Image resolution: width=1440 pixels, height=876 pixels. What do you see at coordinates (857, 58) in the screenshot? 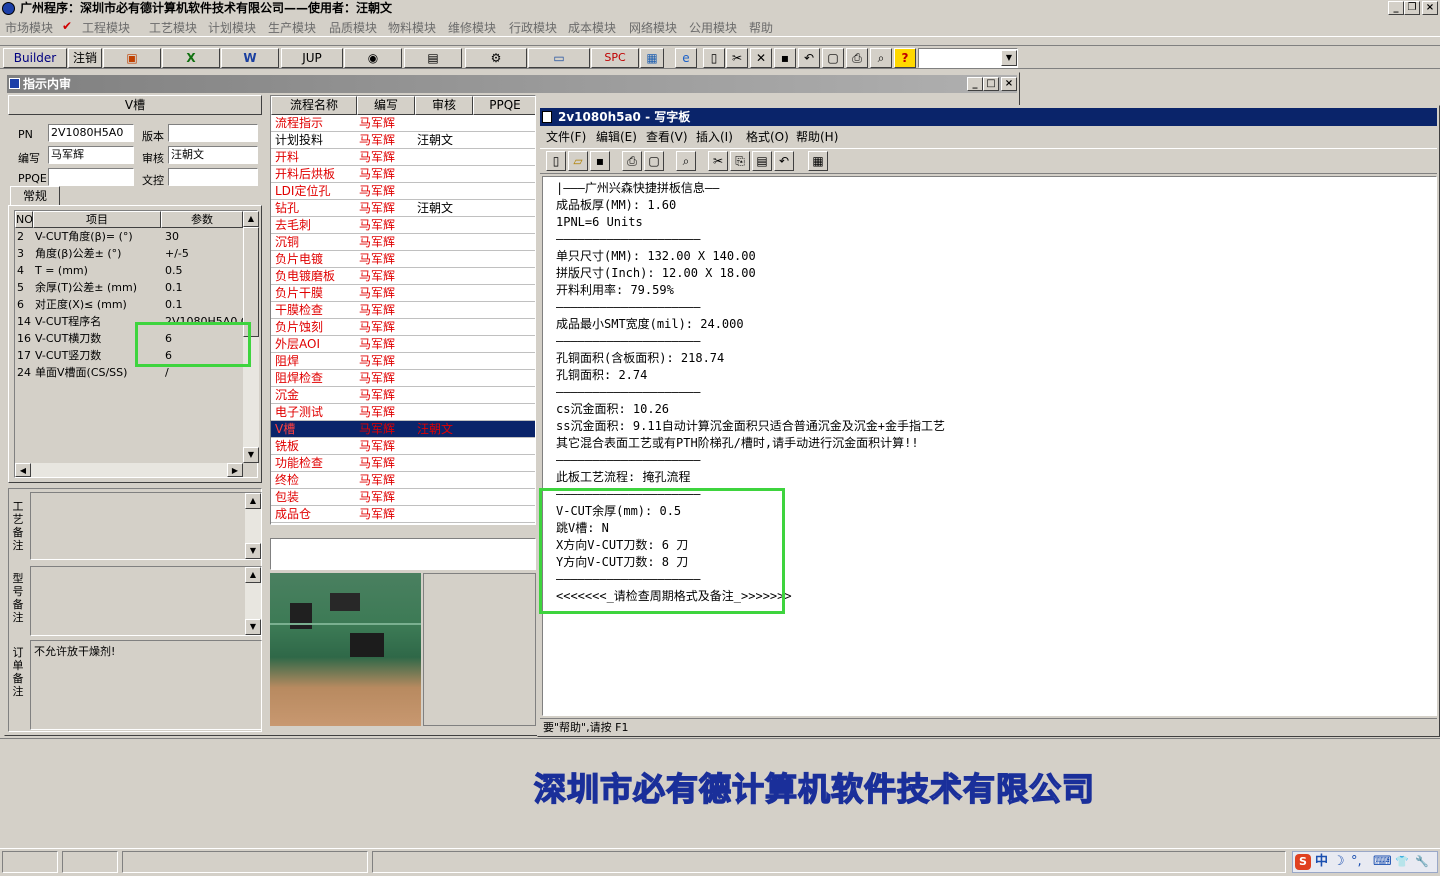
I see `print-icon: ⎙` at bounding box center [857, 58].